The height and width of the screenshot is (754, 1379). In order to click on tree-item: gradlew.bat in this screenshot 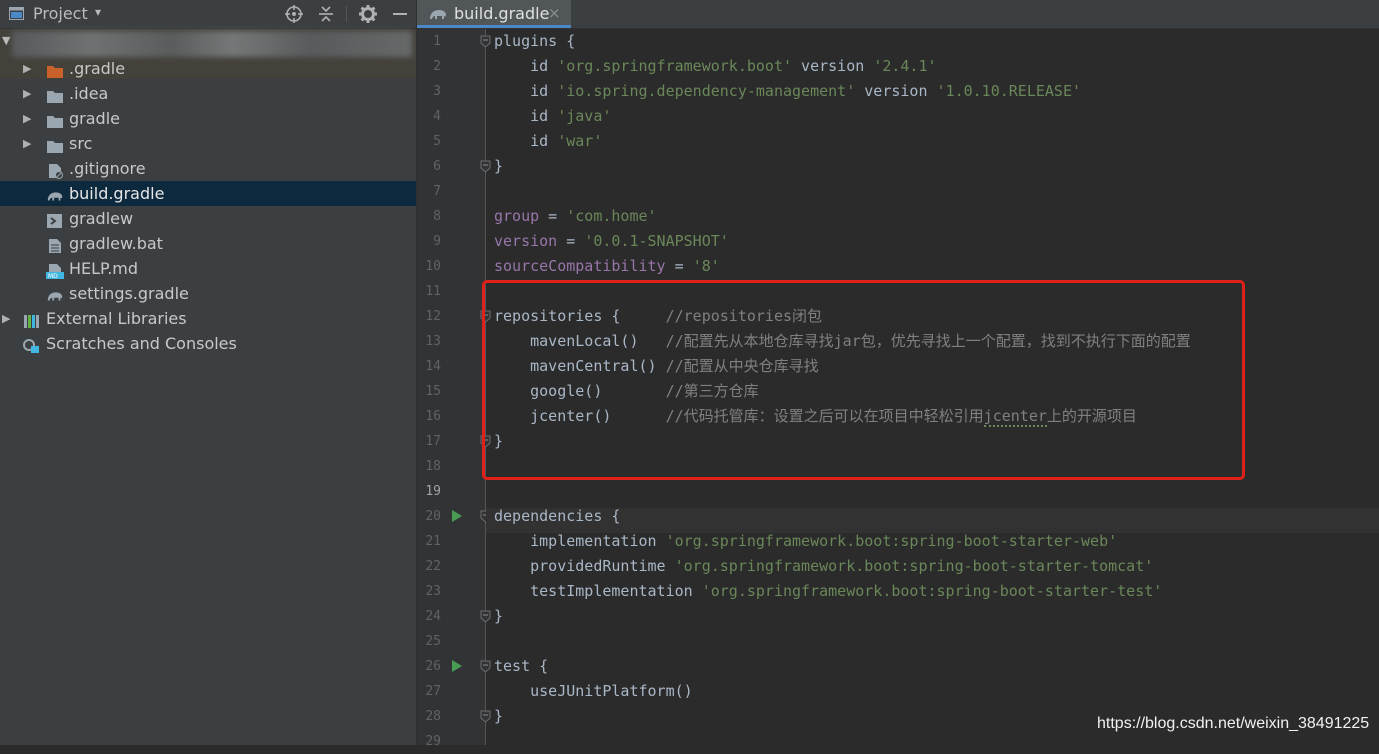, I will do `click(208, 243)`.